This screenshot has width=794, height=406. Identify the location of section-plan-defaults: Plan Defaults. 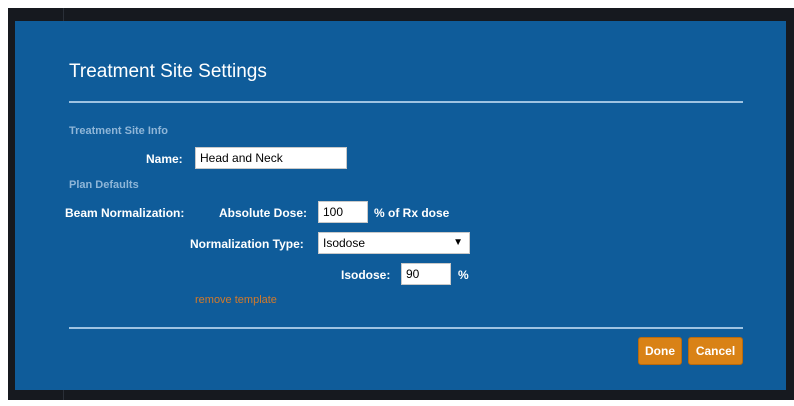
(104, 185).